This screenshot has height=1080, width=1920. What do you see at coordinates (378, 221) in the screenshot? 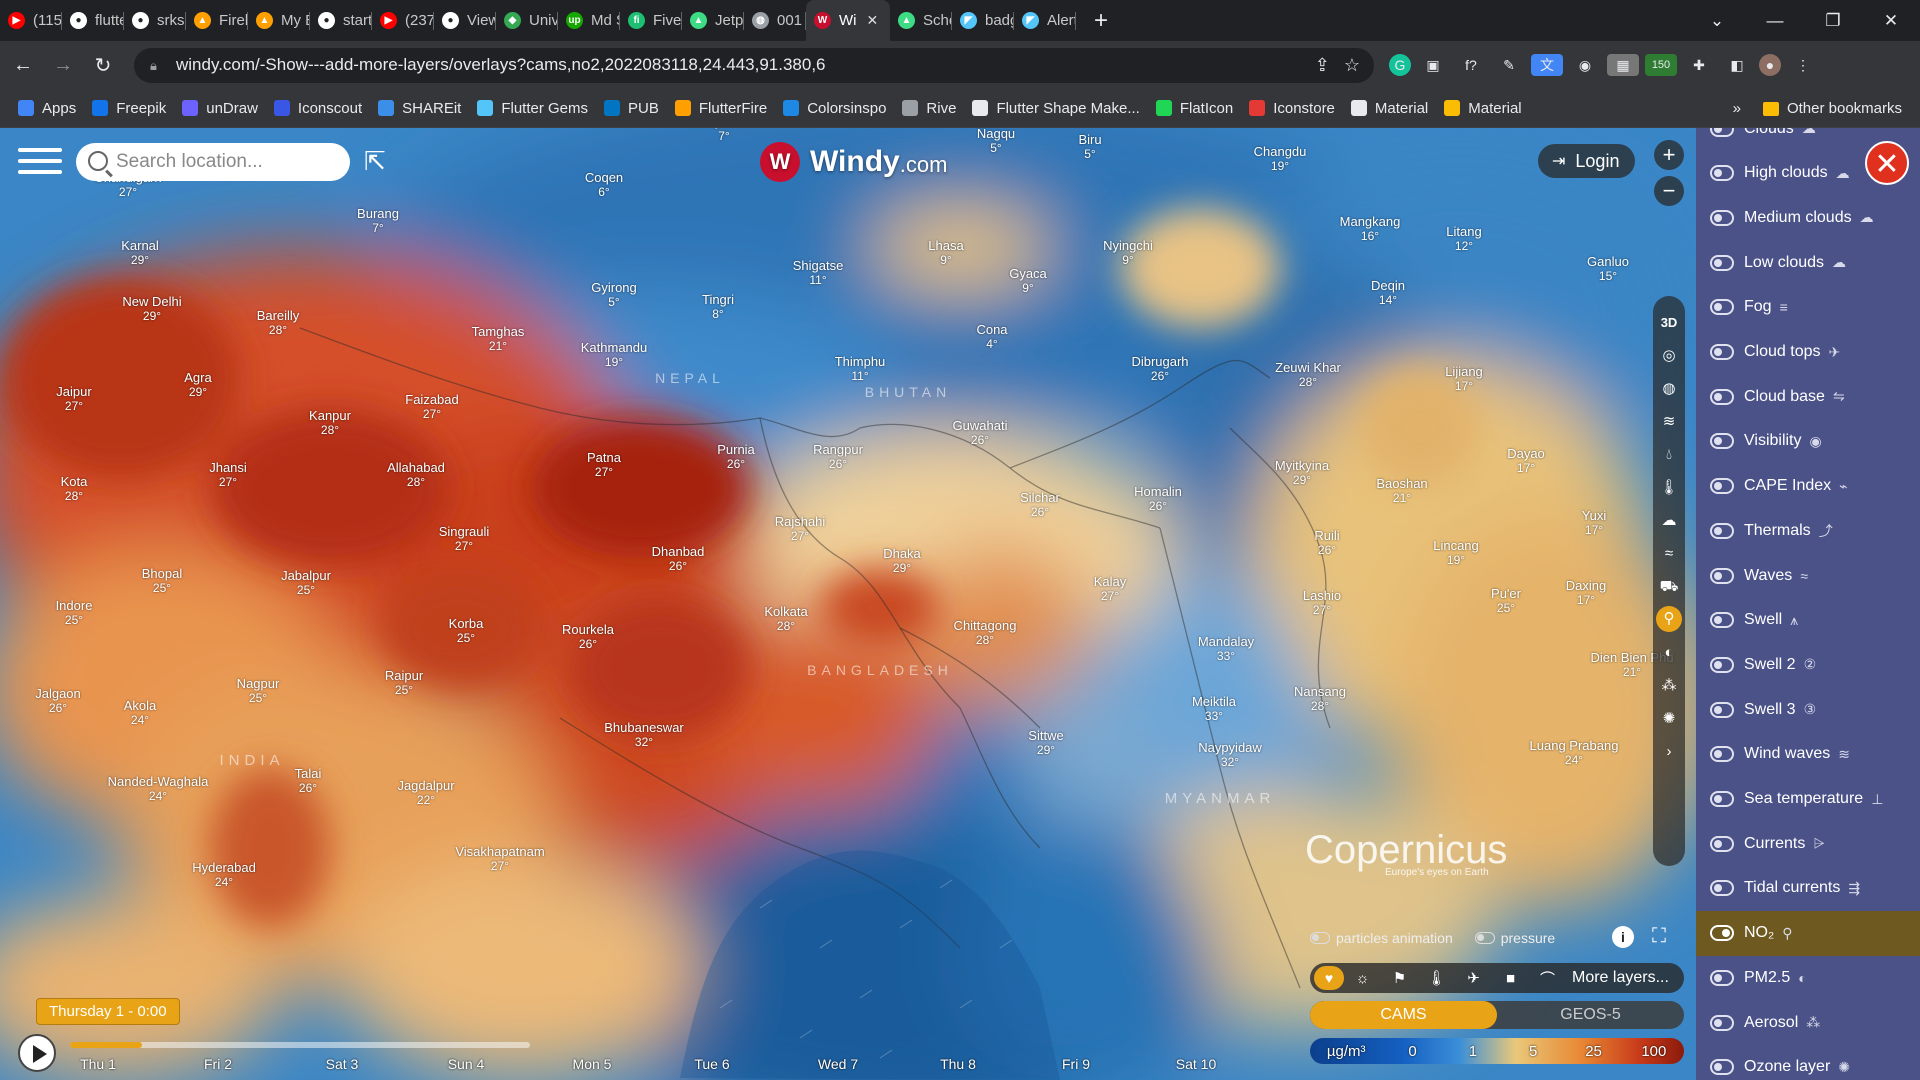
I see `city-label: Burang 7°` at bounding box center [378, 221].